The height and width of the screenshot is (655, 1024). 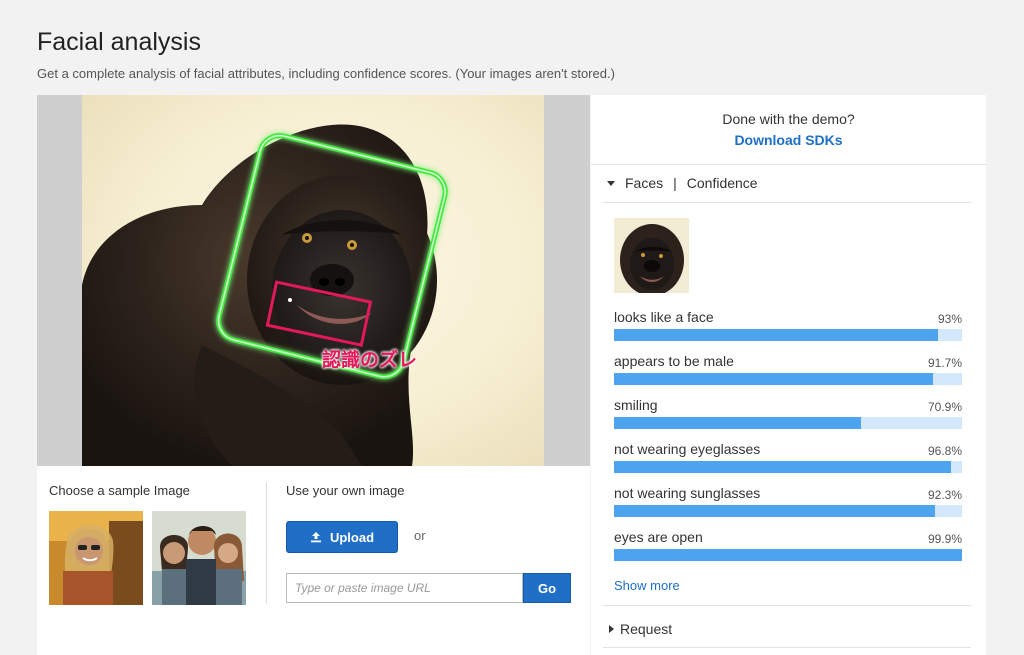 I want to click on attribute-confidence: 91.7%, so click(x=944, y=363).